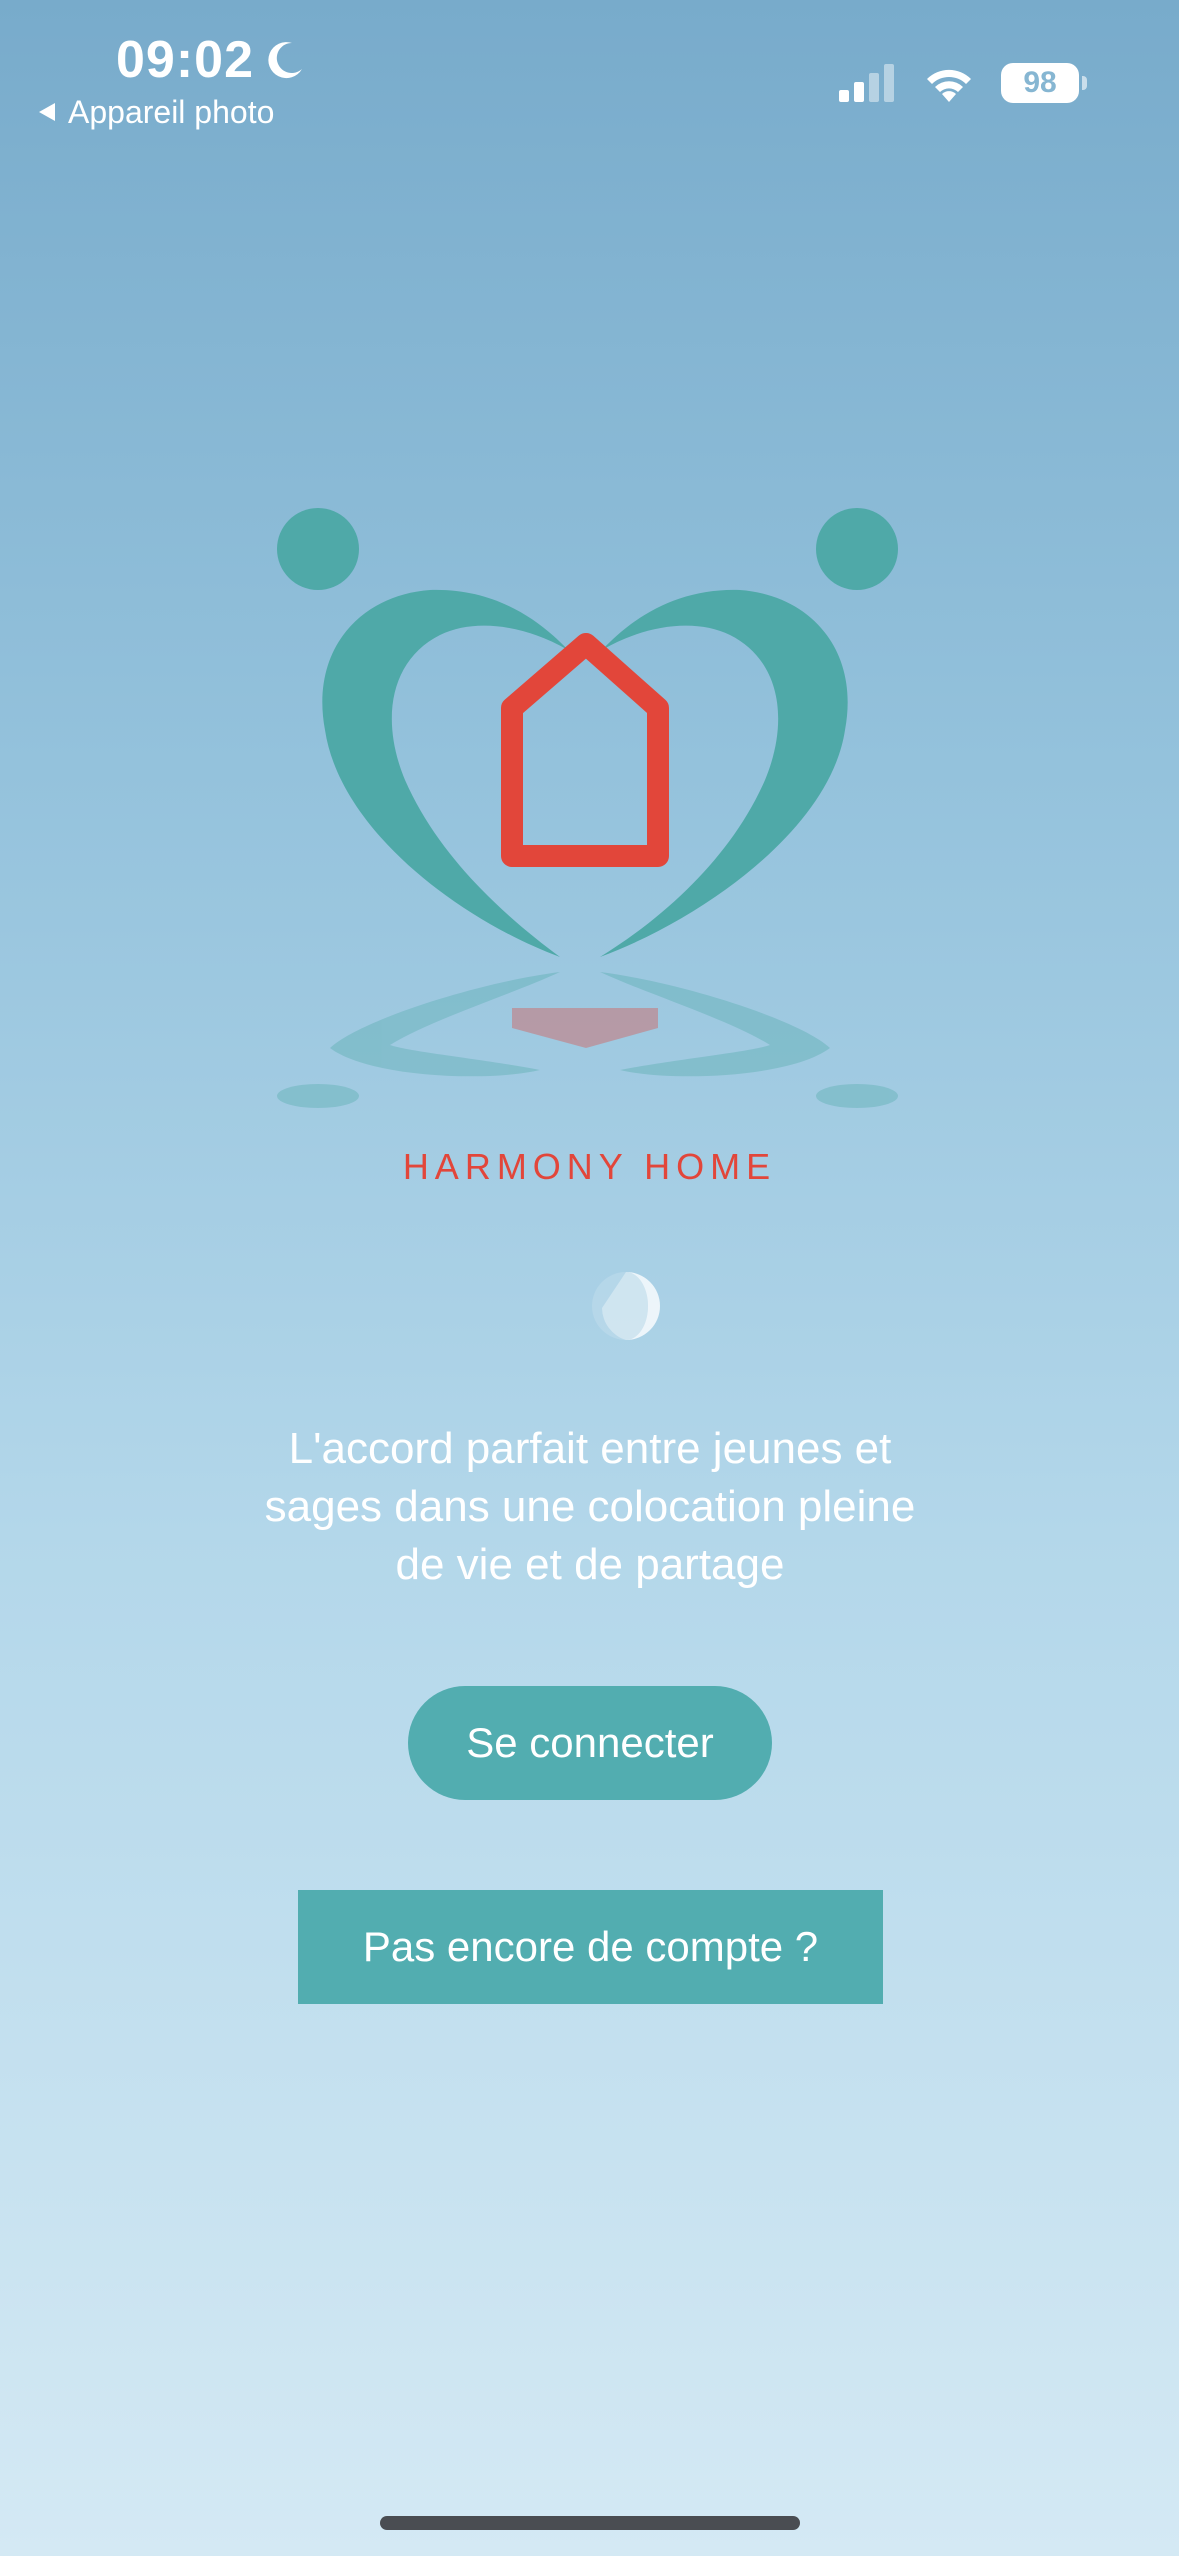  Describe the element at coordinates (949, 85) in the screenshot. I see `wifi-icon` at that location.